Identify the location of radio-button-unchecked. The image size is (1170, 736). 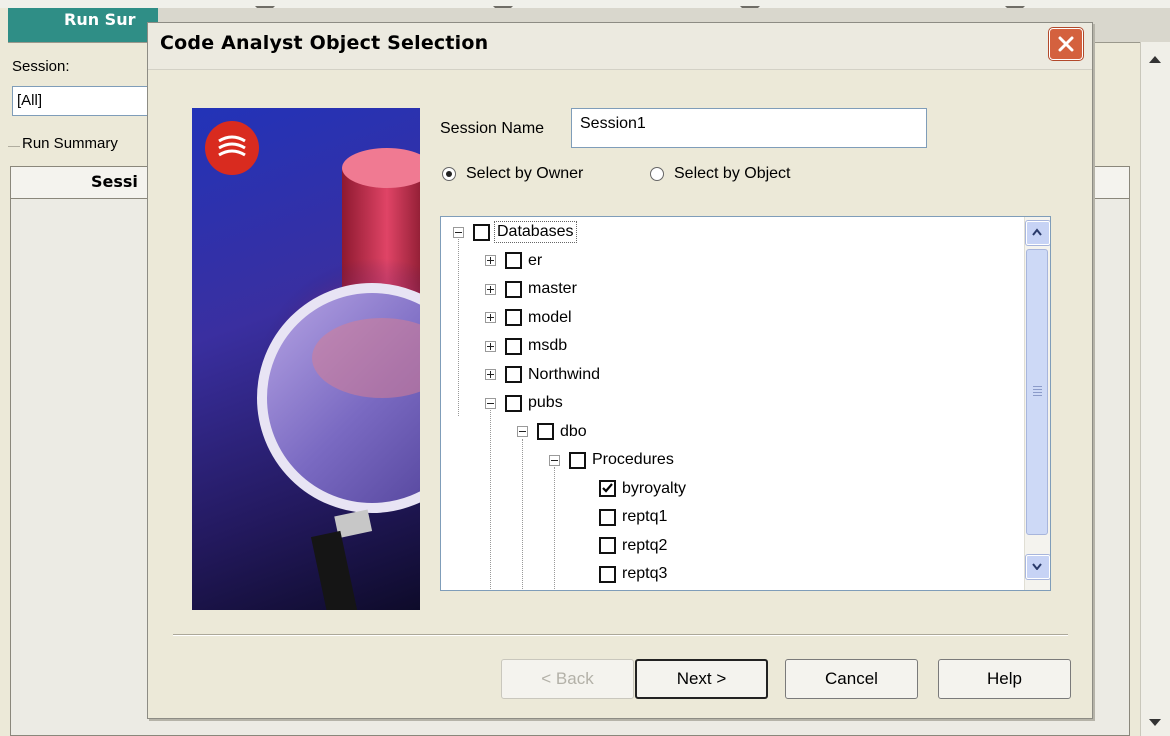
(657, 174).